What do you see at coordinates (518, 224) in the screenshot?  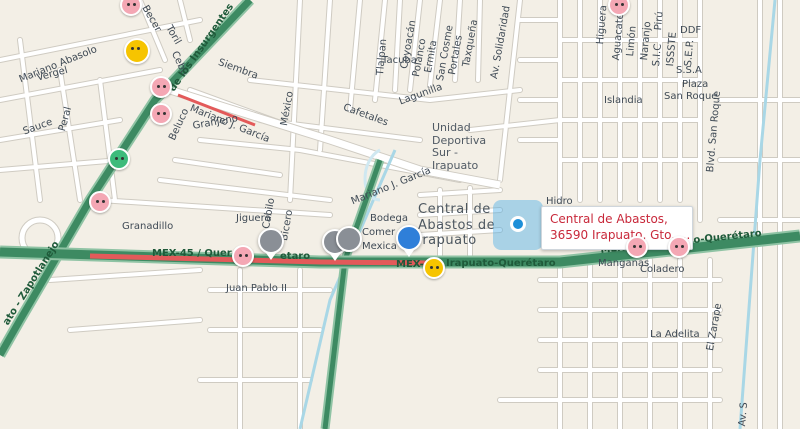 I see `current-location-marker` at bounding box center [518, 224].